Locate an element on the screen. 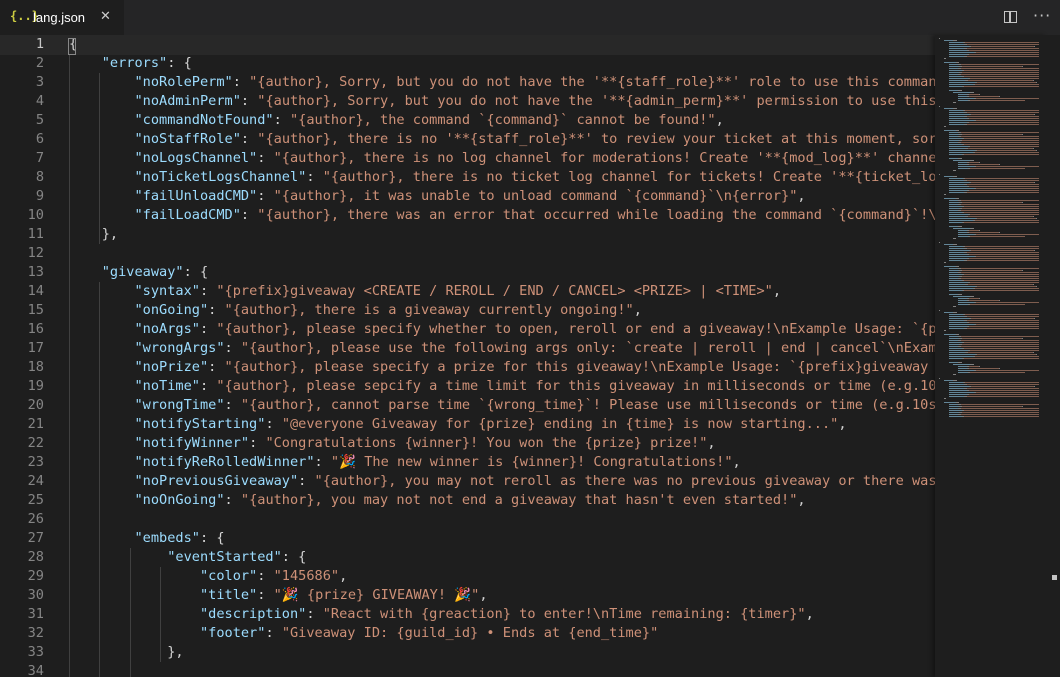 Image resolution: width=1060 pixels, height=677 pixels. line-number: 32 is located at coordinates (35, 633).